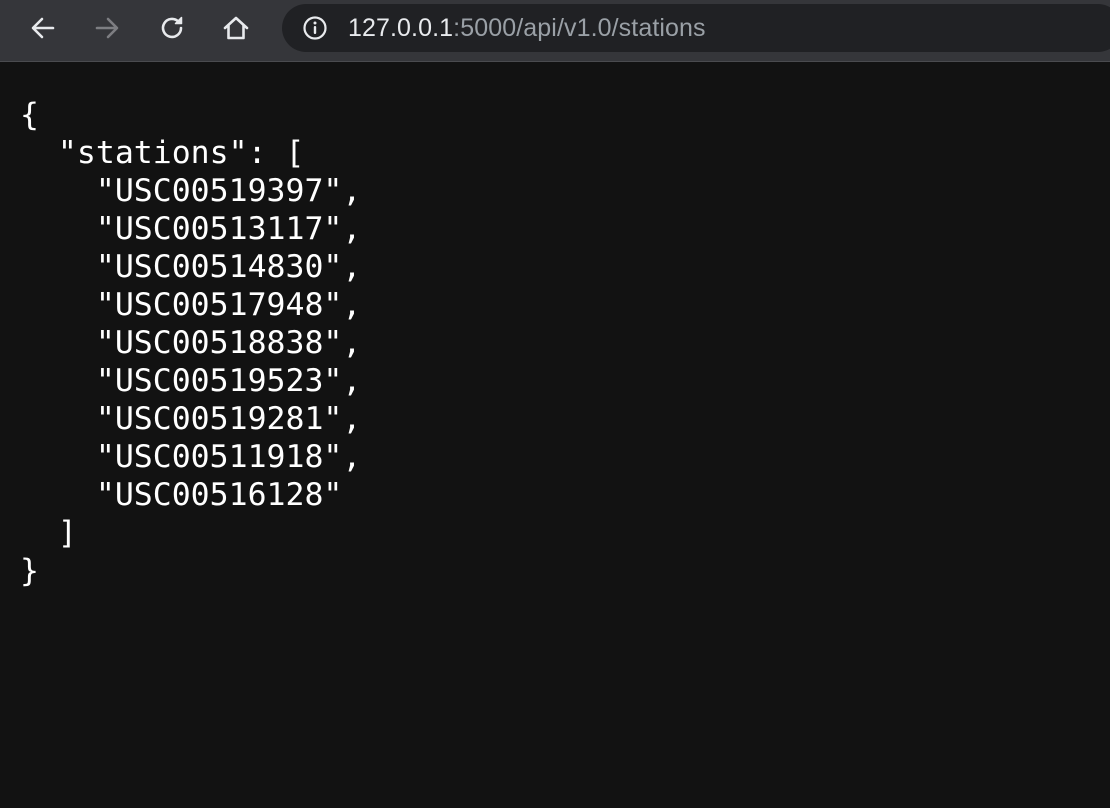  Describe the element at coordinates (162, 153) in the screenshot. I see `json-line: "stations": [` at that location.